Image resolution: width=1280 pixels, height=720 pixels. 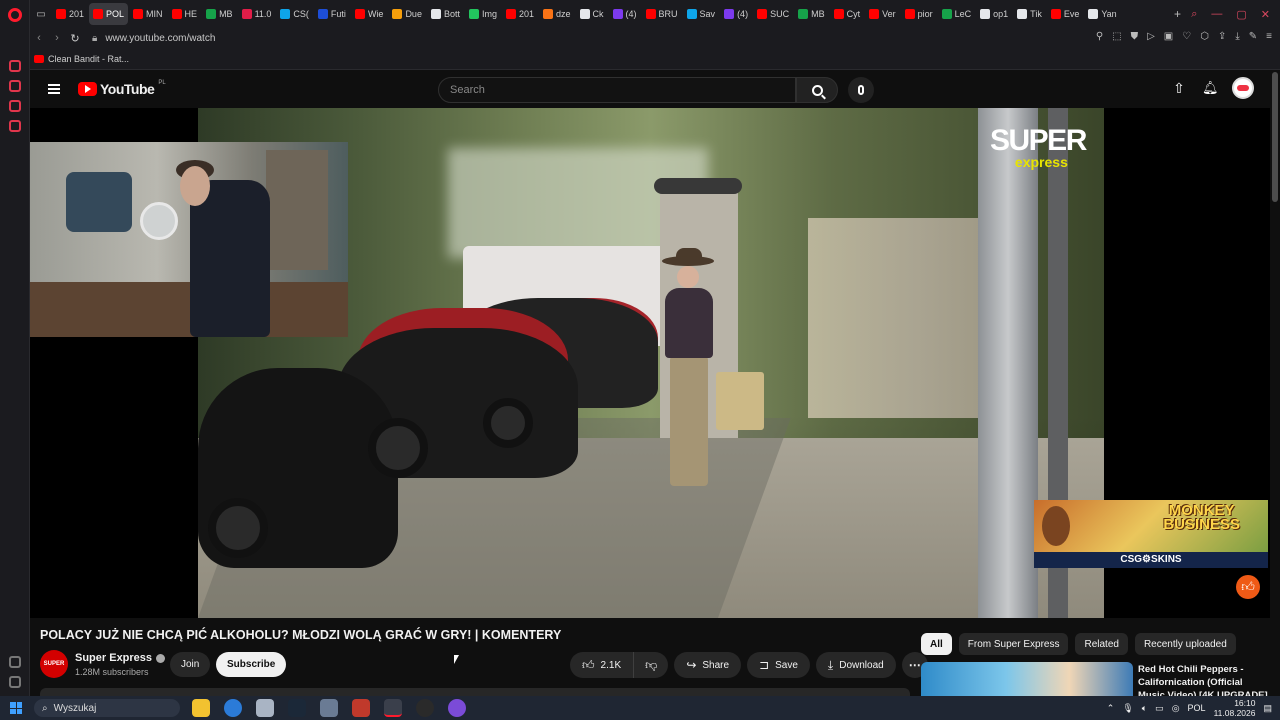 What do you see at coordinates (882, 14) in the screenshot?
I see `browser-tab: Ver` at bounding box center [882, 14].